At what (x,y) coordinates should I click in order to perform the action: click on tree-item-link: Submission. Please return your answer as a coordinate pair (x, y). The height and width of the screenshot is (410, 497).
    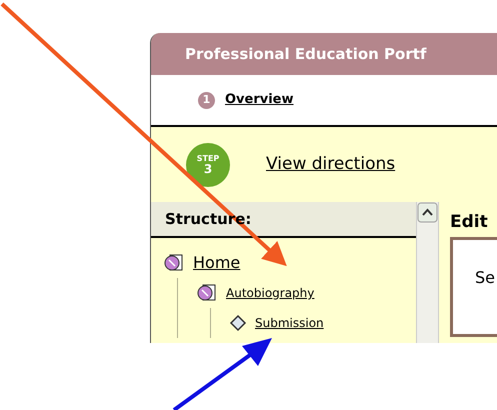
    Looking at the image, I should click on (289, 323).